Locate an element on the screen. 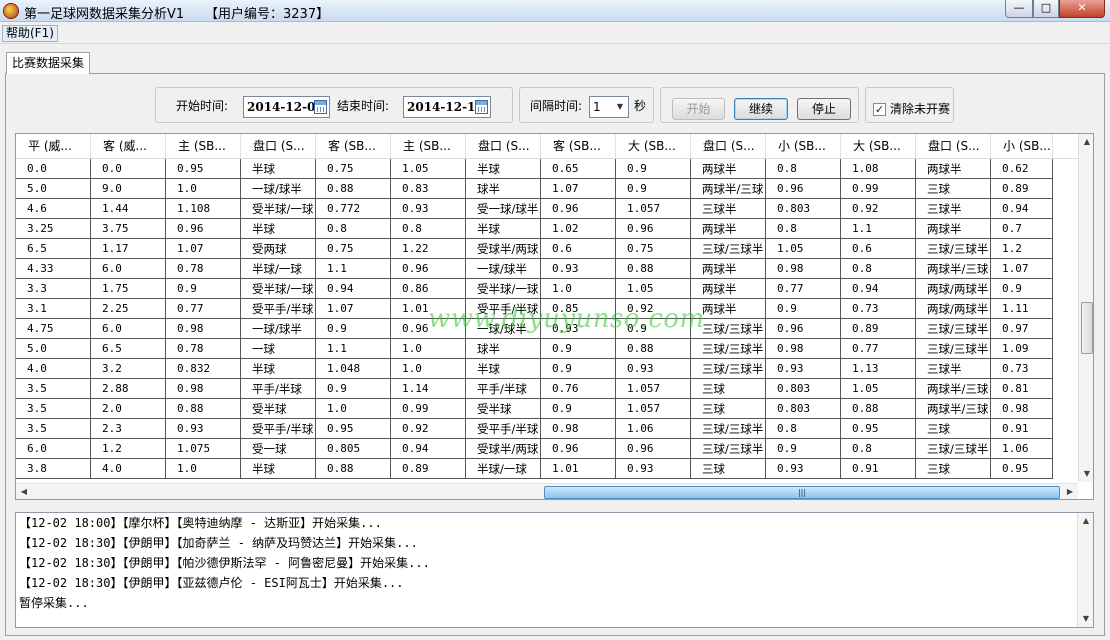  log-scrollbar: ▲ ▼ is located at coordinates (1085, 570).